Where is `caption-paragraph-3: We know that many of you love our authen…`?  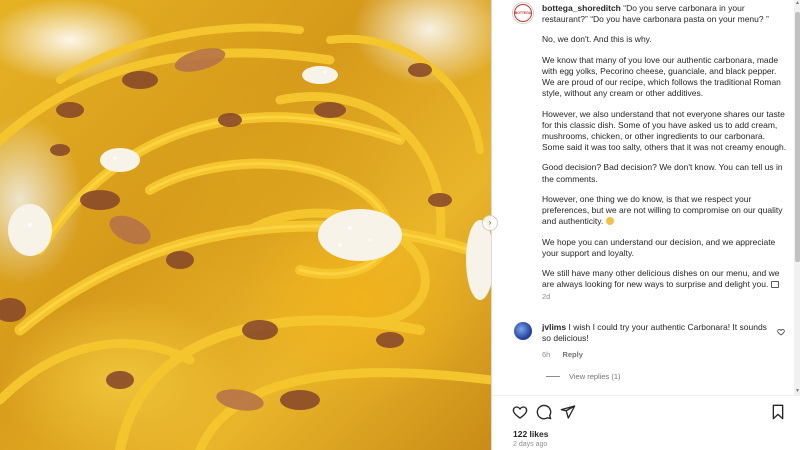
caption-paragraph-3: We know that many of you love our authen… is located at coordinates (661, 76).